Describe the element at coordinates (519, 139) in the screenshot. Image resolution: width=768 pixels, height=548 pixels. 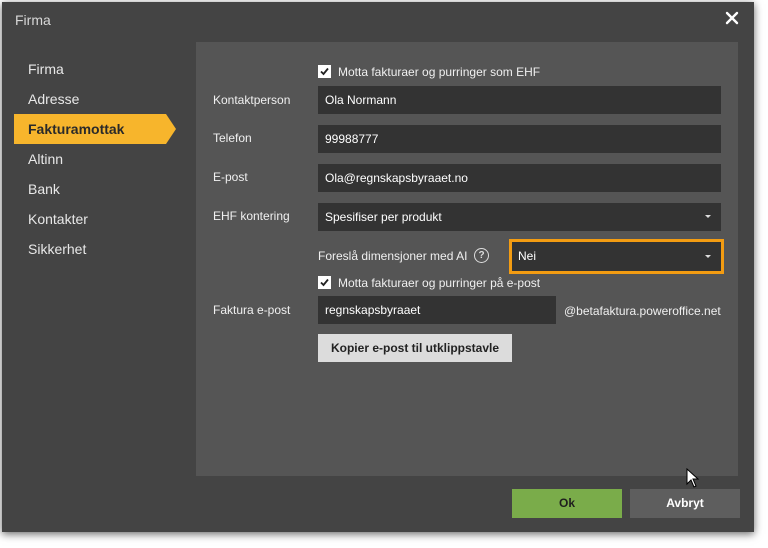
I see `phone-input: 99988777` at that location.